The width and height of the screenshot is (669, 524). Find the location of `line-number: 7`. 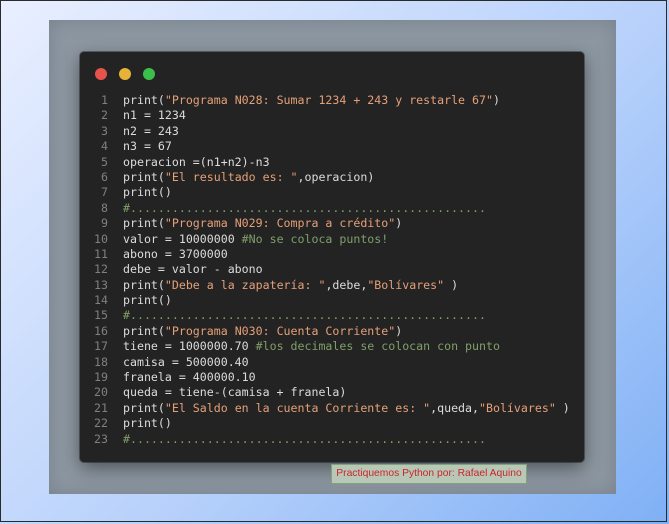

line-number: 7 is located at coordinates (104, 192).